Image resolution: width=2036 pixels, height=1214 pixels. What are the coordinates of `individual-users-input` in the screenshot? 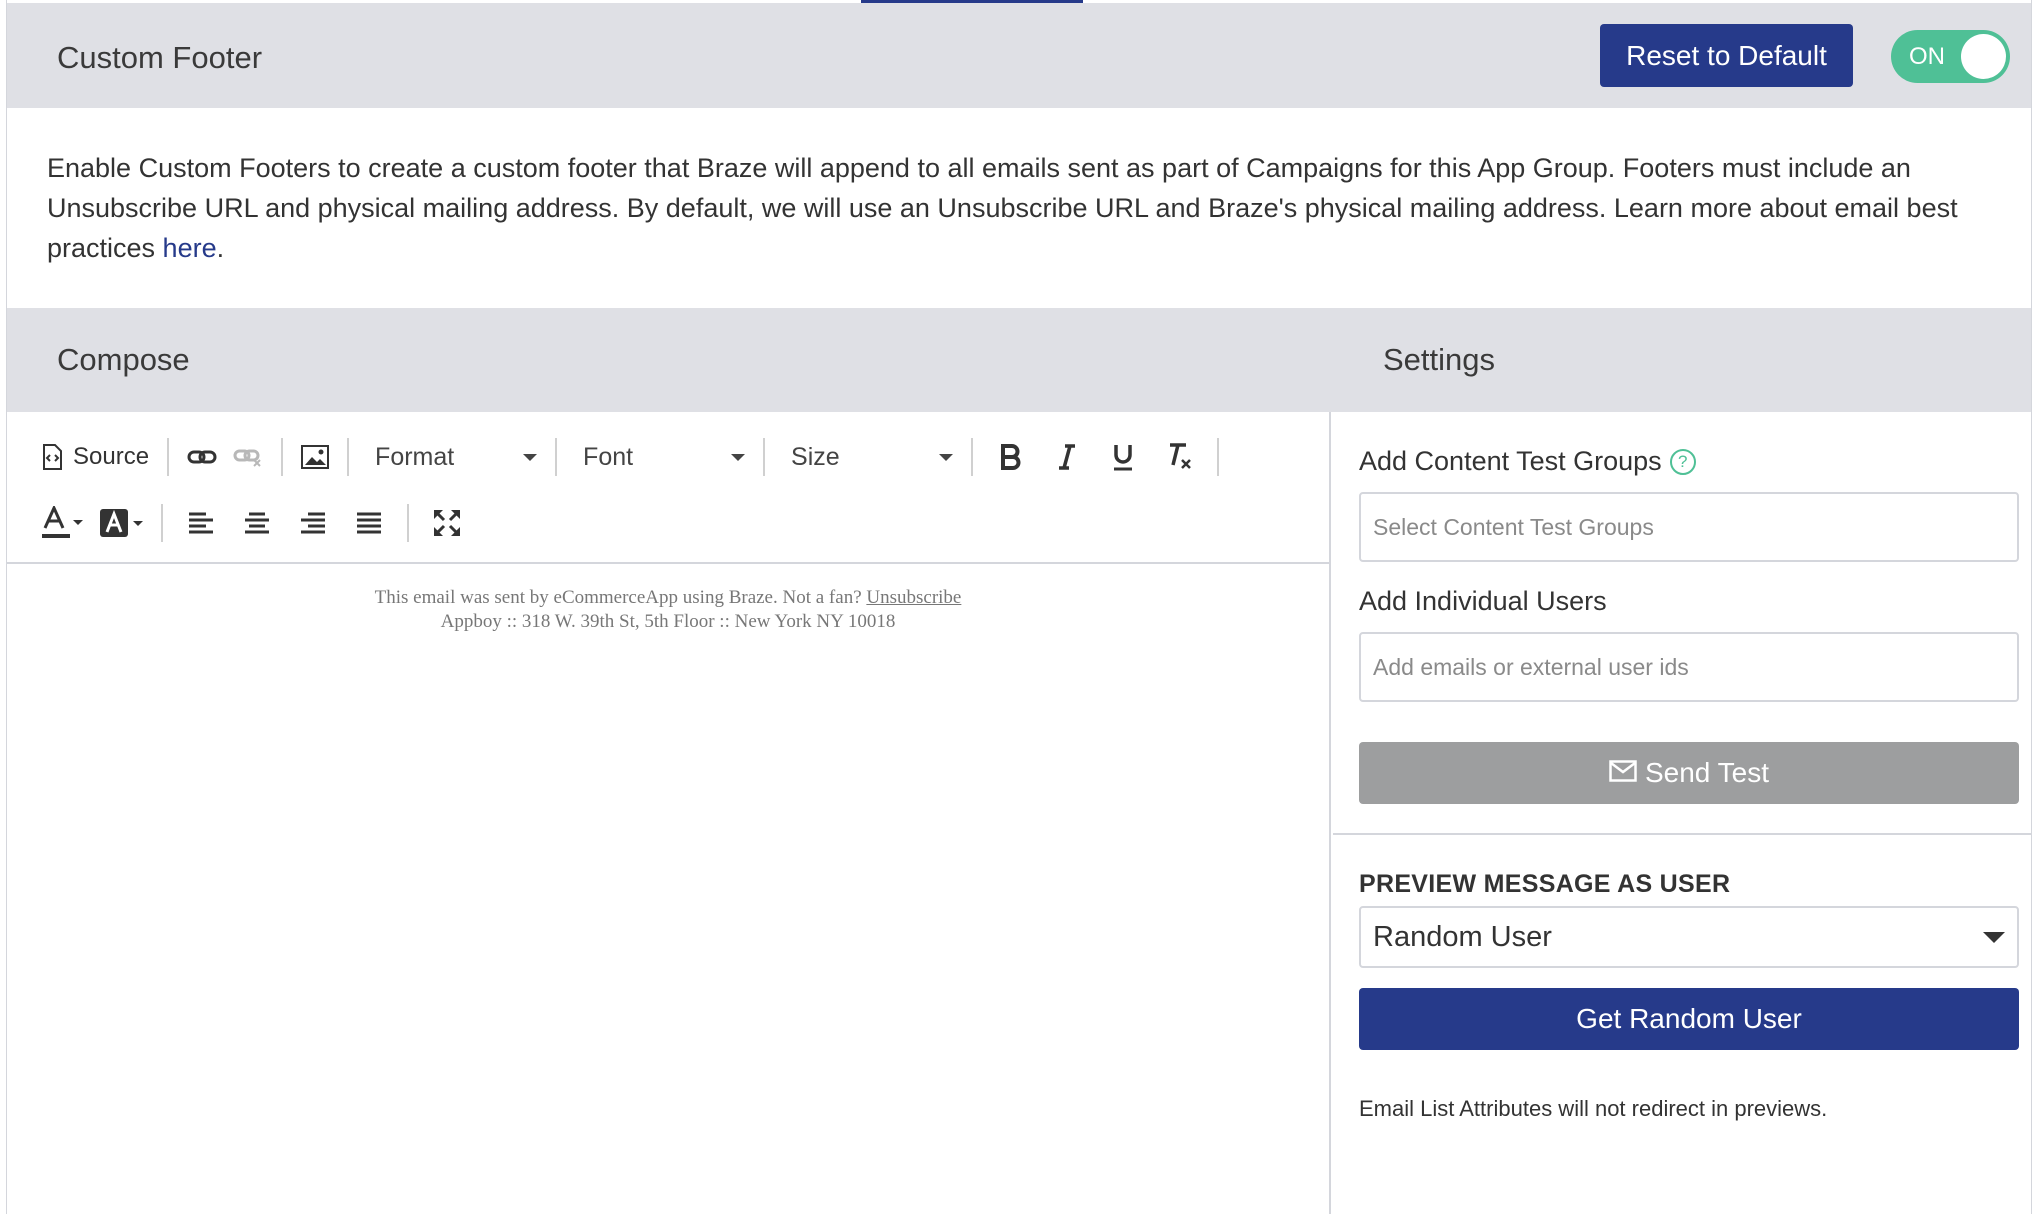 It's located at (1689, 667).